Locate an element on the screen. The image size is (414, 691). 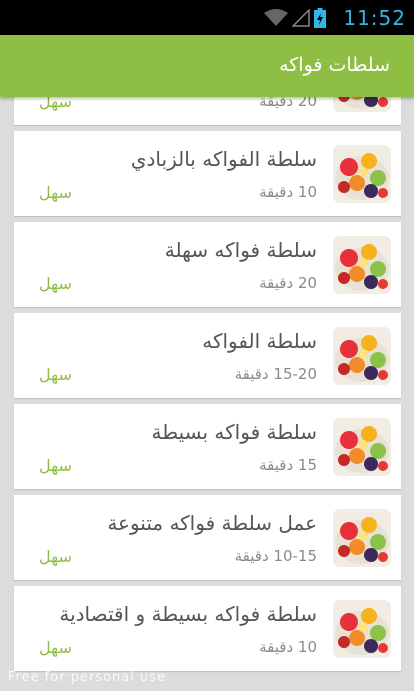
status-icons is located at coordinates (295, 18).